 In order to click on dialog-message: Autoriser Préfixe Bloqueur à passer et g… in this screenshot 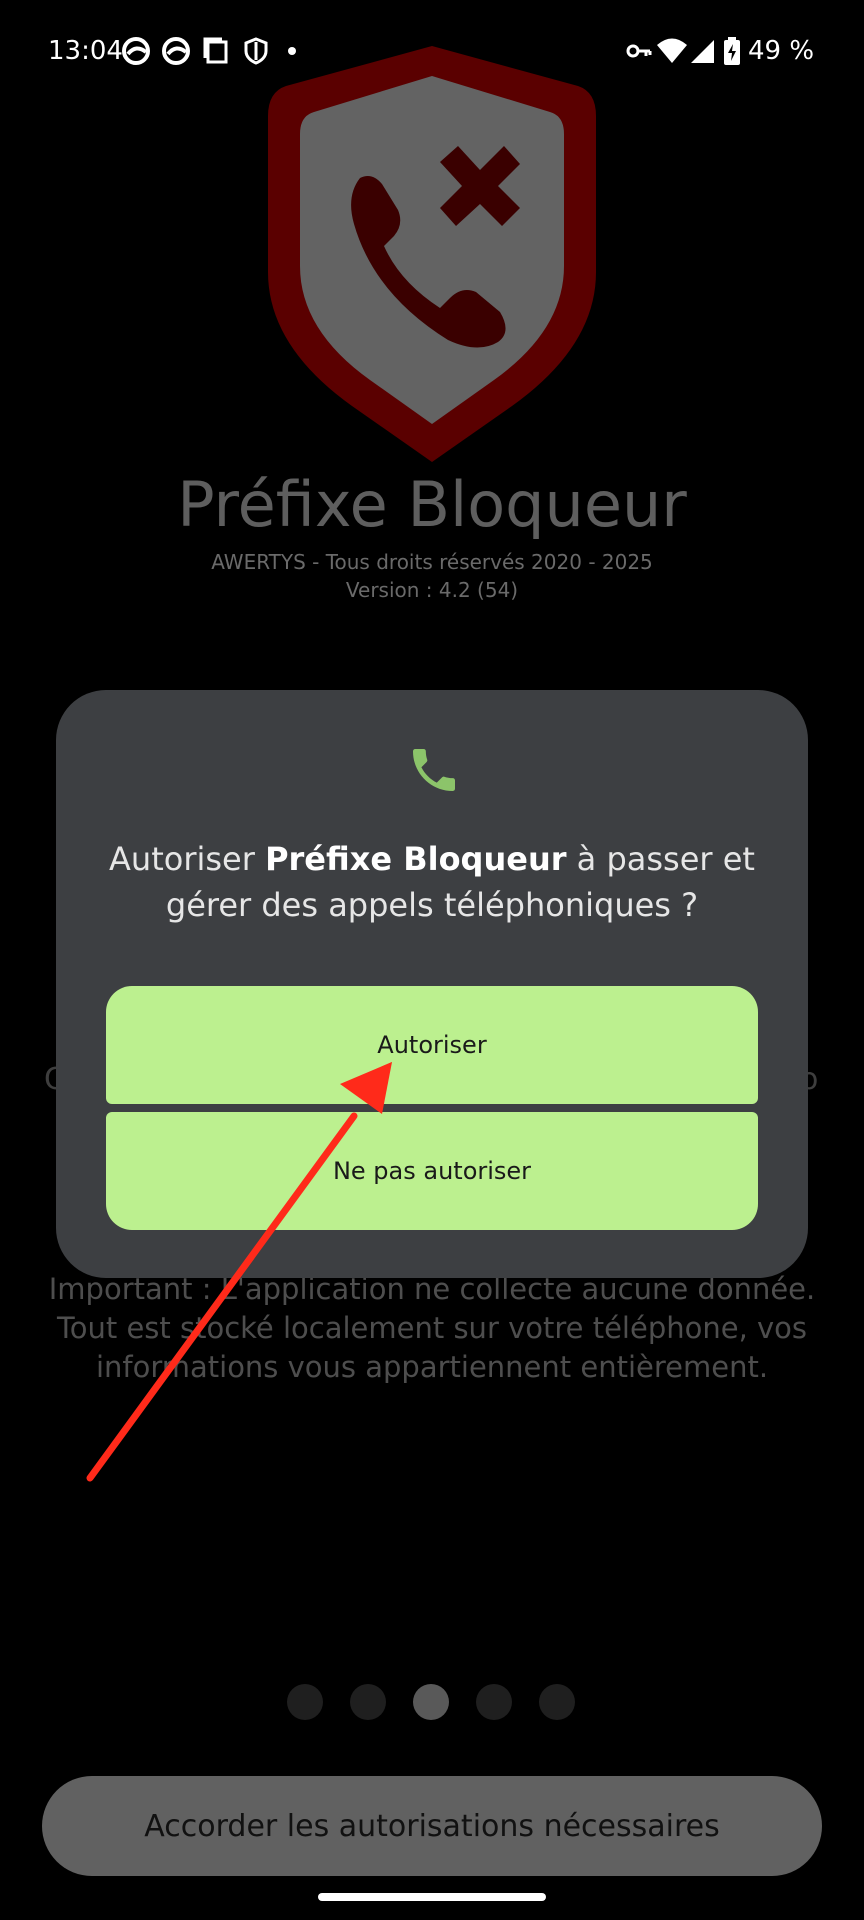, I will do `click(432, 882)`.